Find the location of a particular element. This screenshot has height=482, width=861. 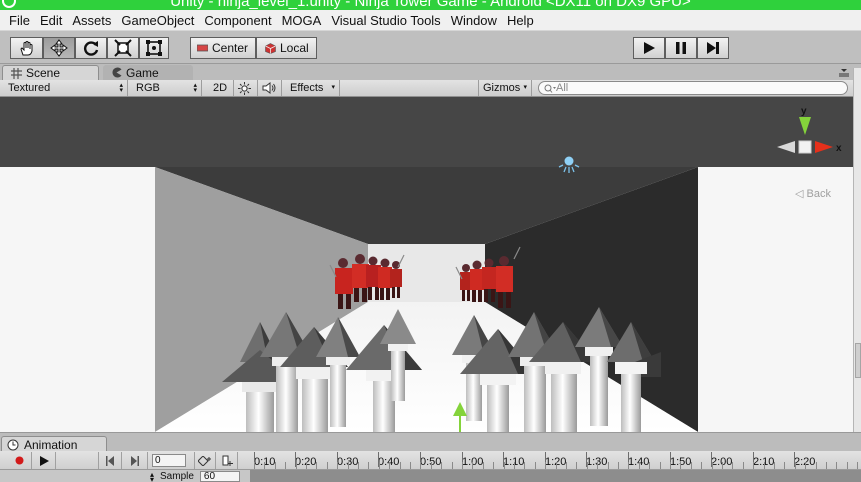

mode-2d-toggle: 2D is located at coordinates (221, 88).